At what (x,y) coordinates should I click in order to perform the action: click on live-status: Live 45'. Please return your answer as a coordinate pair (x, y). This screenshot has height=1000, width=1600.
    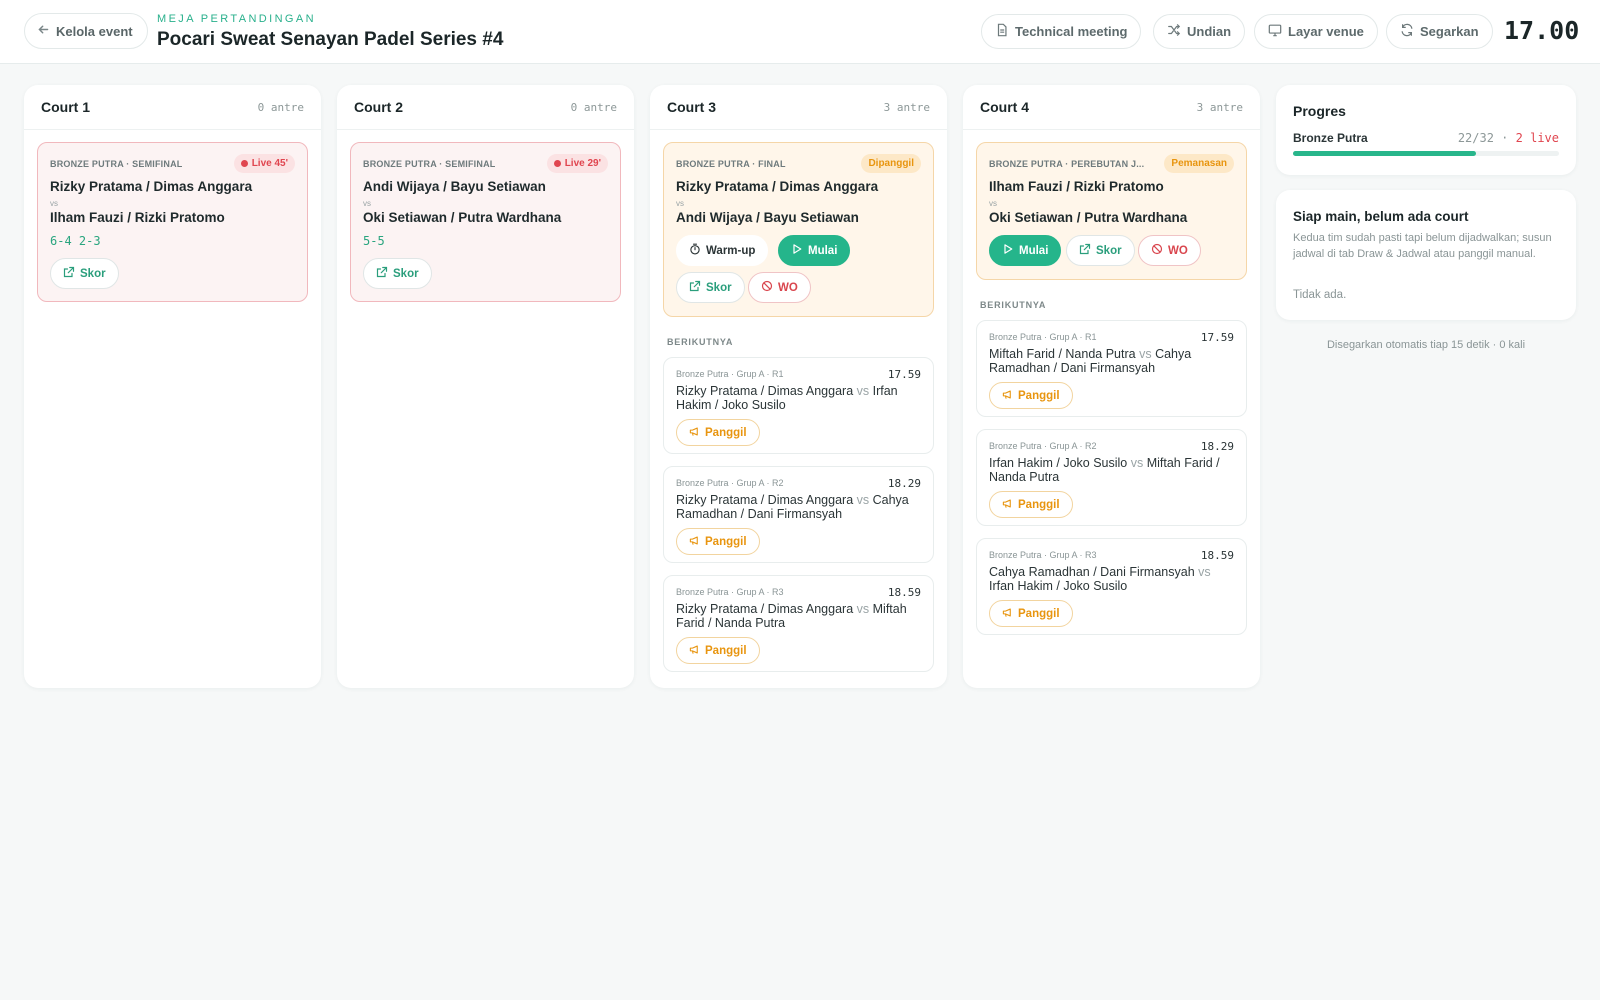
    Looking at the image, I should click on (269, 163).